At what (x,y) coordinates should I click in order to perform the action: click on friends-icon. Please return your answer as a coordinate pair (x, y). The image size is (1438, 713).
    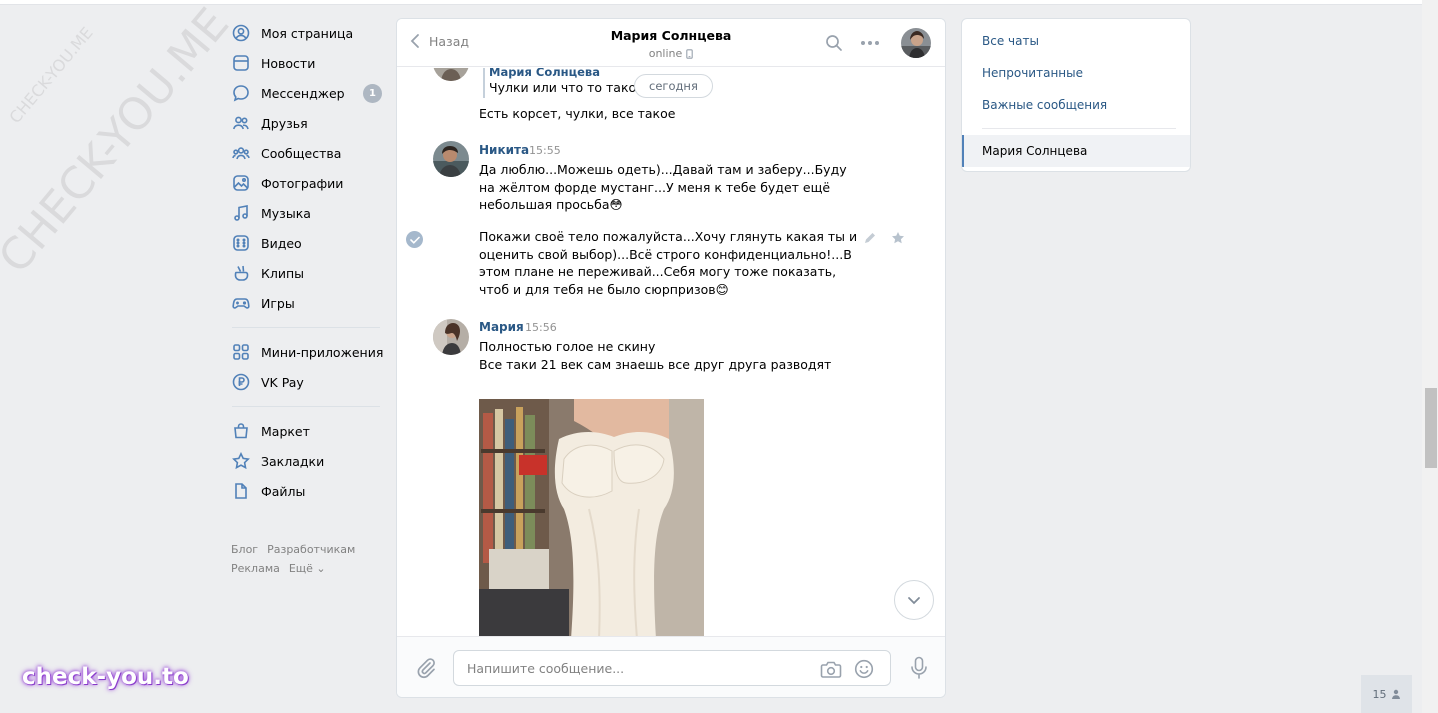
    Looking at the image, I should click on (241, 123).